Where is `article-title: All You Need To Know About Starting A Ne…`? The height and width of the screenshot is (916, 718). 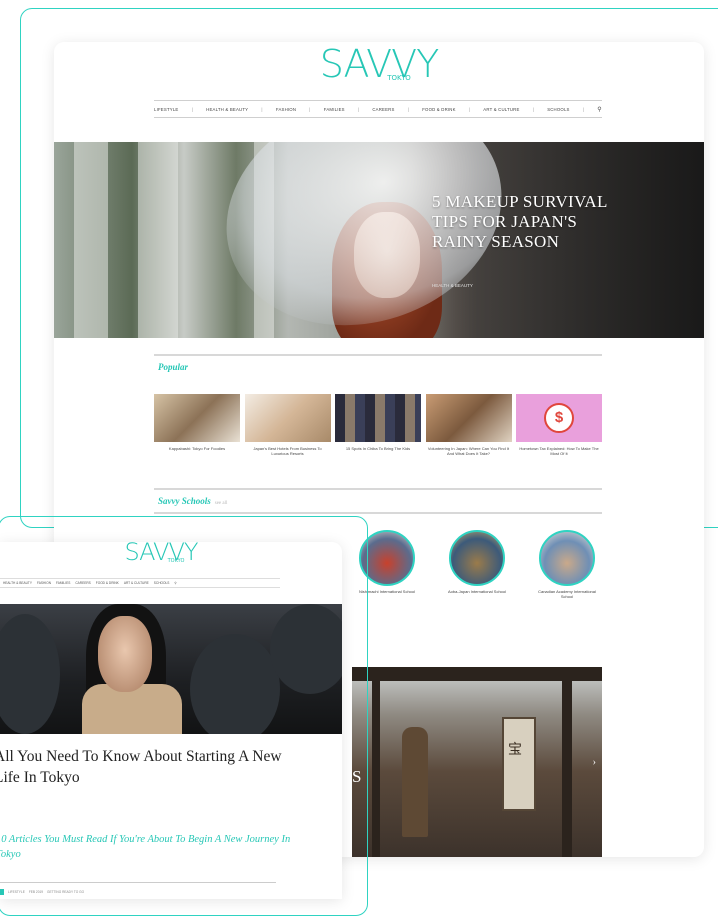 article-title: All You Need To Know About Starting A Ne… is located at coordinates (147, 767).